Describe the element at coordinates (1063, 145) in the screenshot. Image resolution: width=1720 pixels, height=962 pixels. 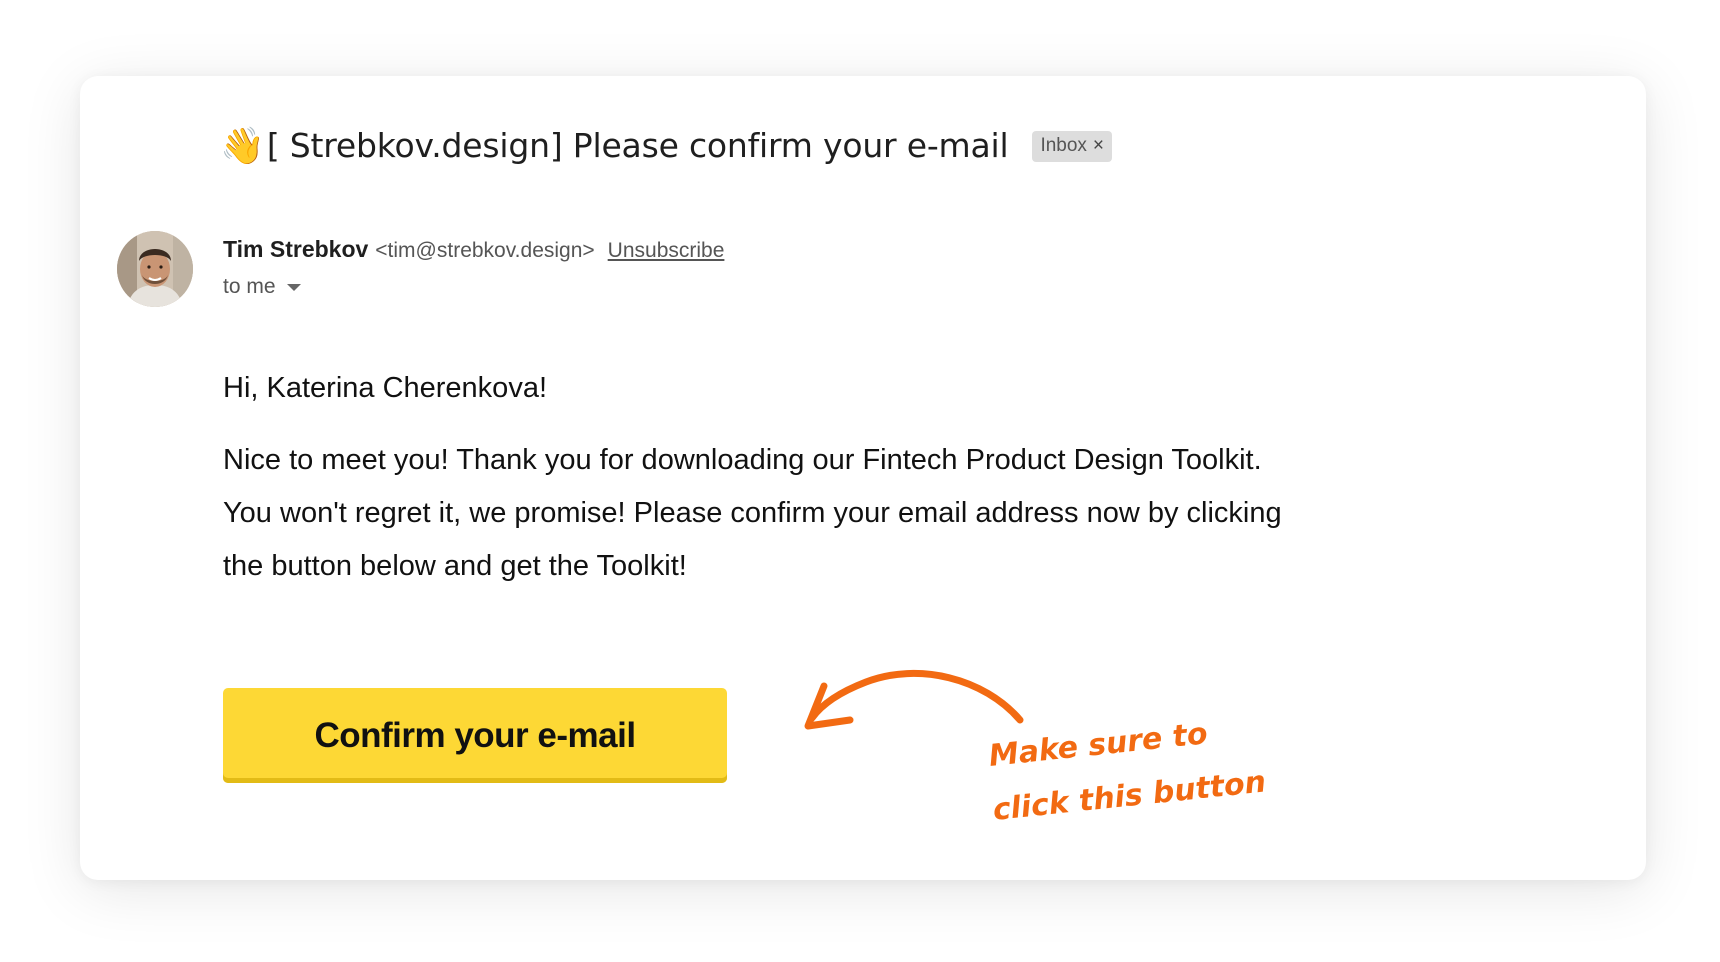
I see `inbox-label-text: Inbox` at that location.